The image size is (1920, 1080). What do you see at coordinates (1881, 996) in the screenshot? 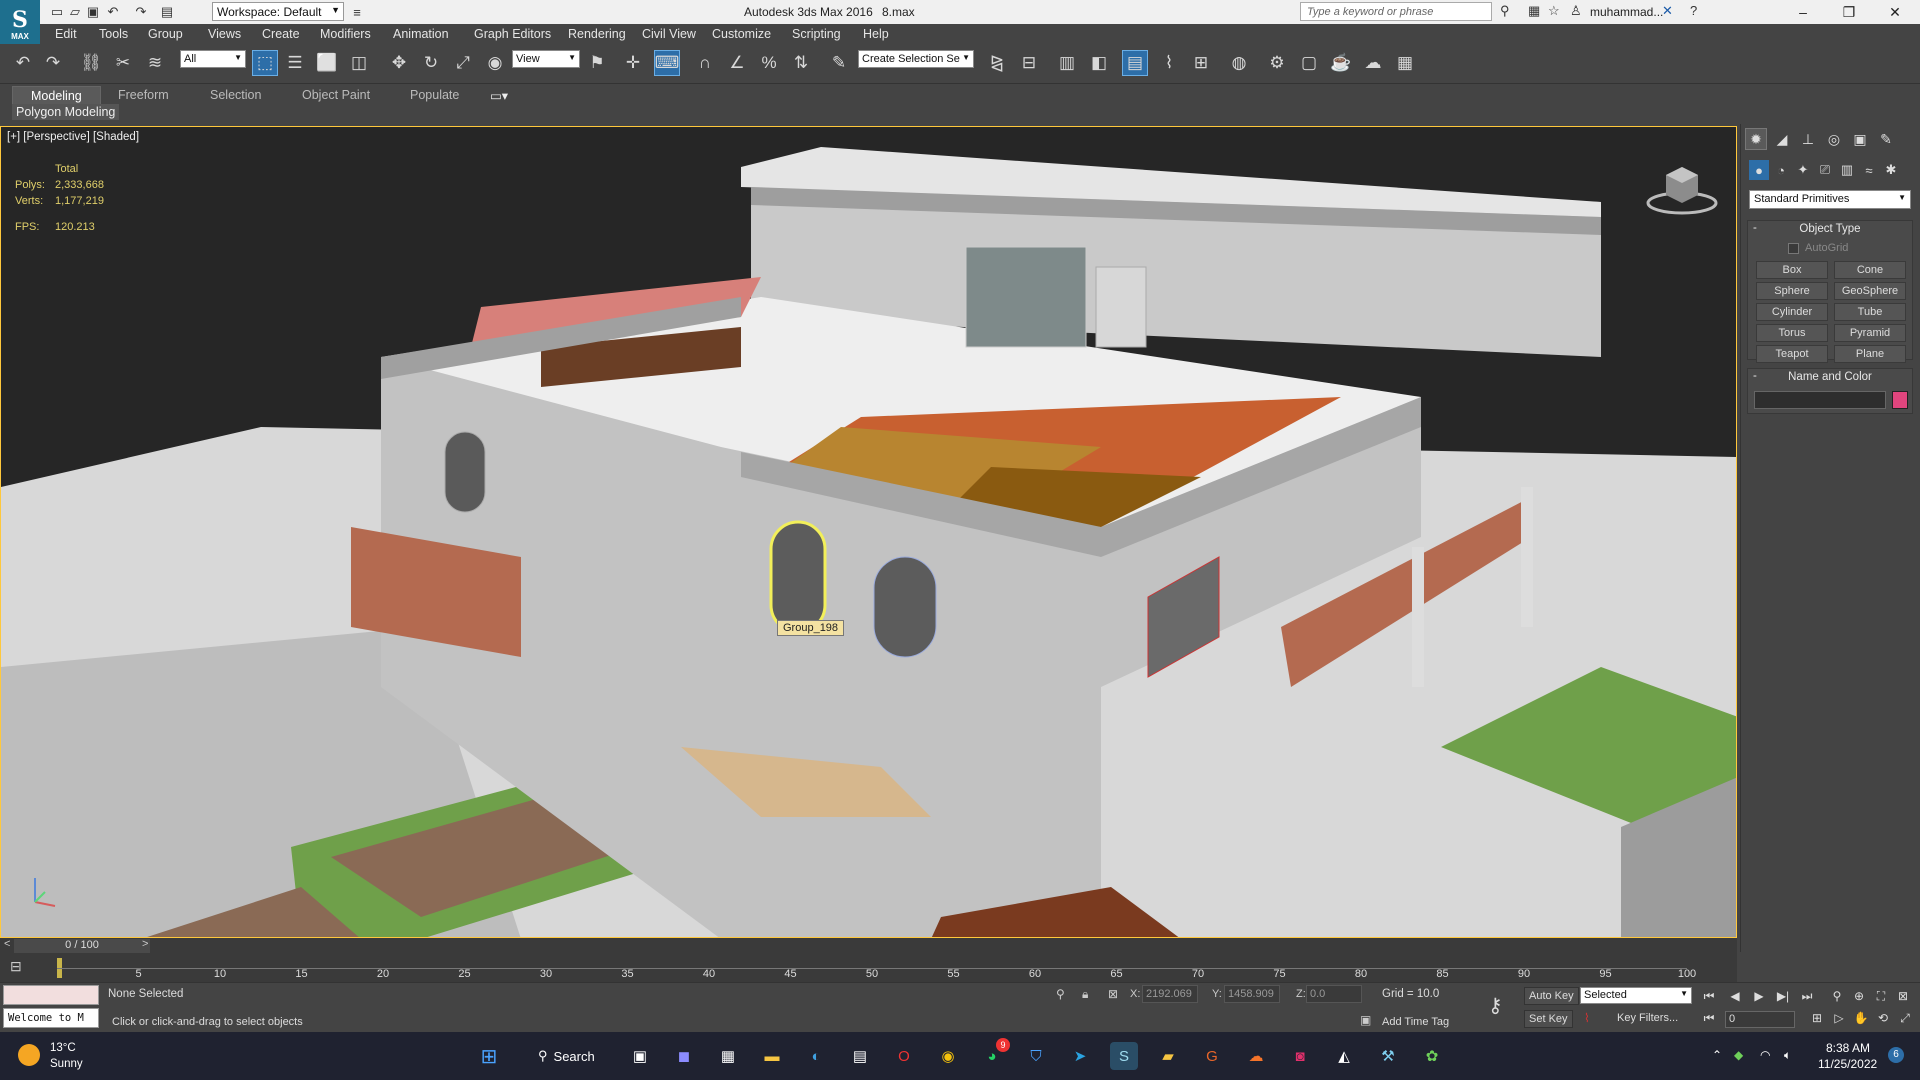
I see `zoom-extents-icon: ⛶` at bounding box center [1881, 996].